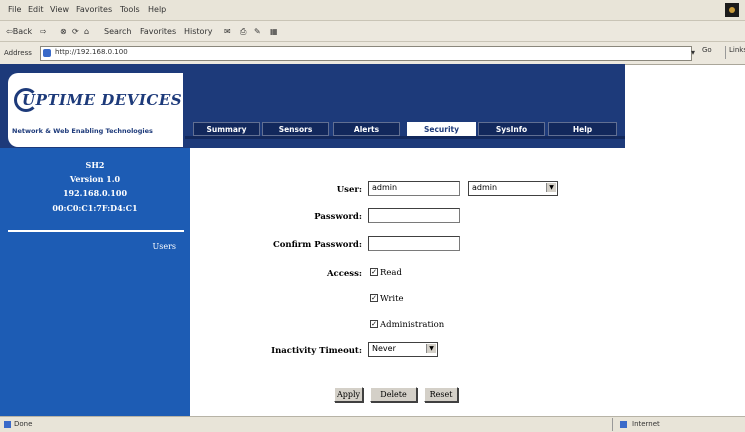 The width and height of the screenshot is (745, 432). What do you see at coordinates (82, 131) in the screenshot?
I see `tagline: Network & Web Enabling Technologies` at bounding box center [82, 131].